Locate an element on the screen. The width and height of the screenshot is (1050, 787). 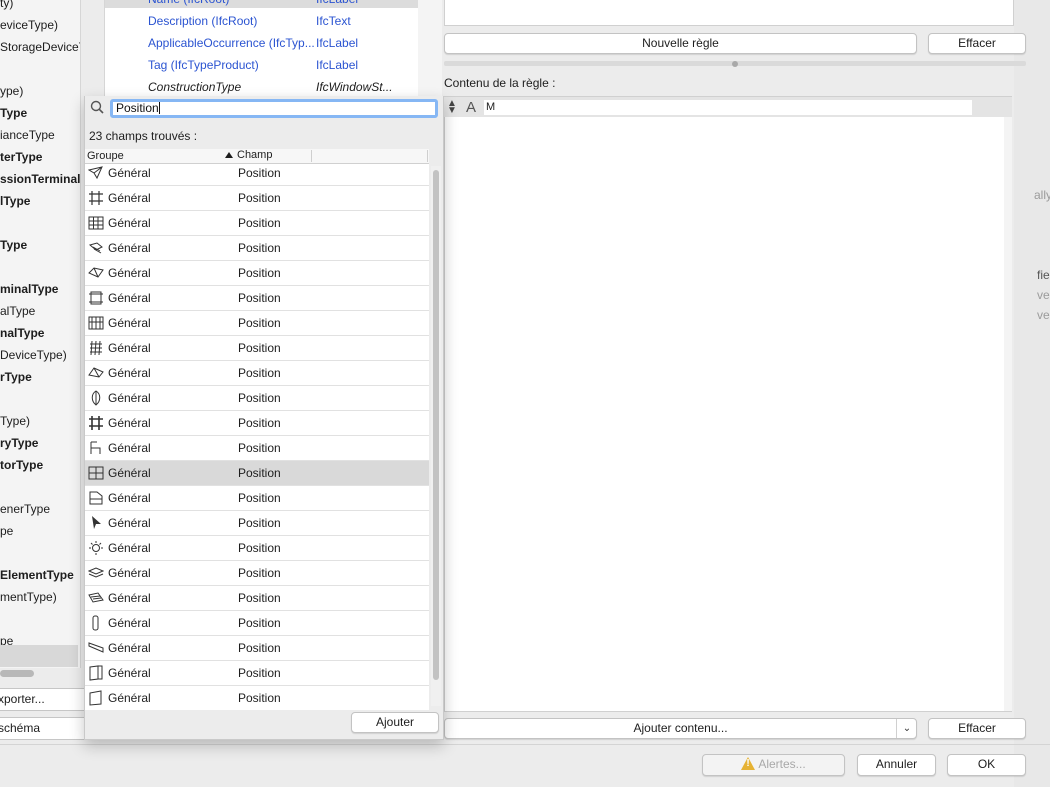
column-header-group: Groupe is located at coordinates (105, 156).